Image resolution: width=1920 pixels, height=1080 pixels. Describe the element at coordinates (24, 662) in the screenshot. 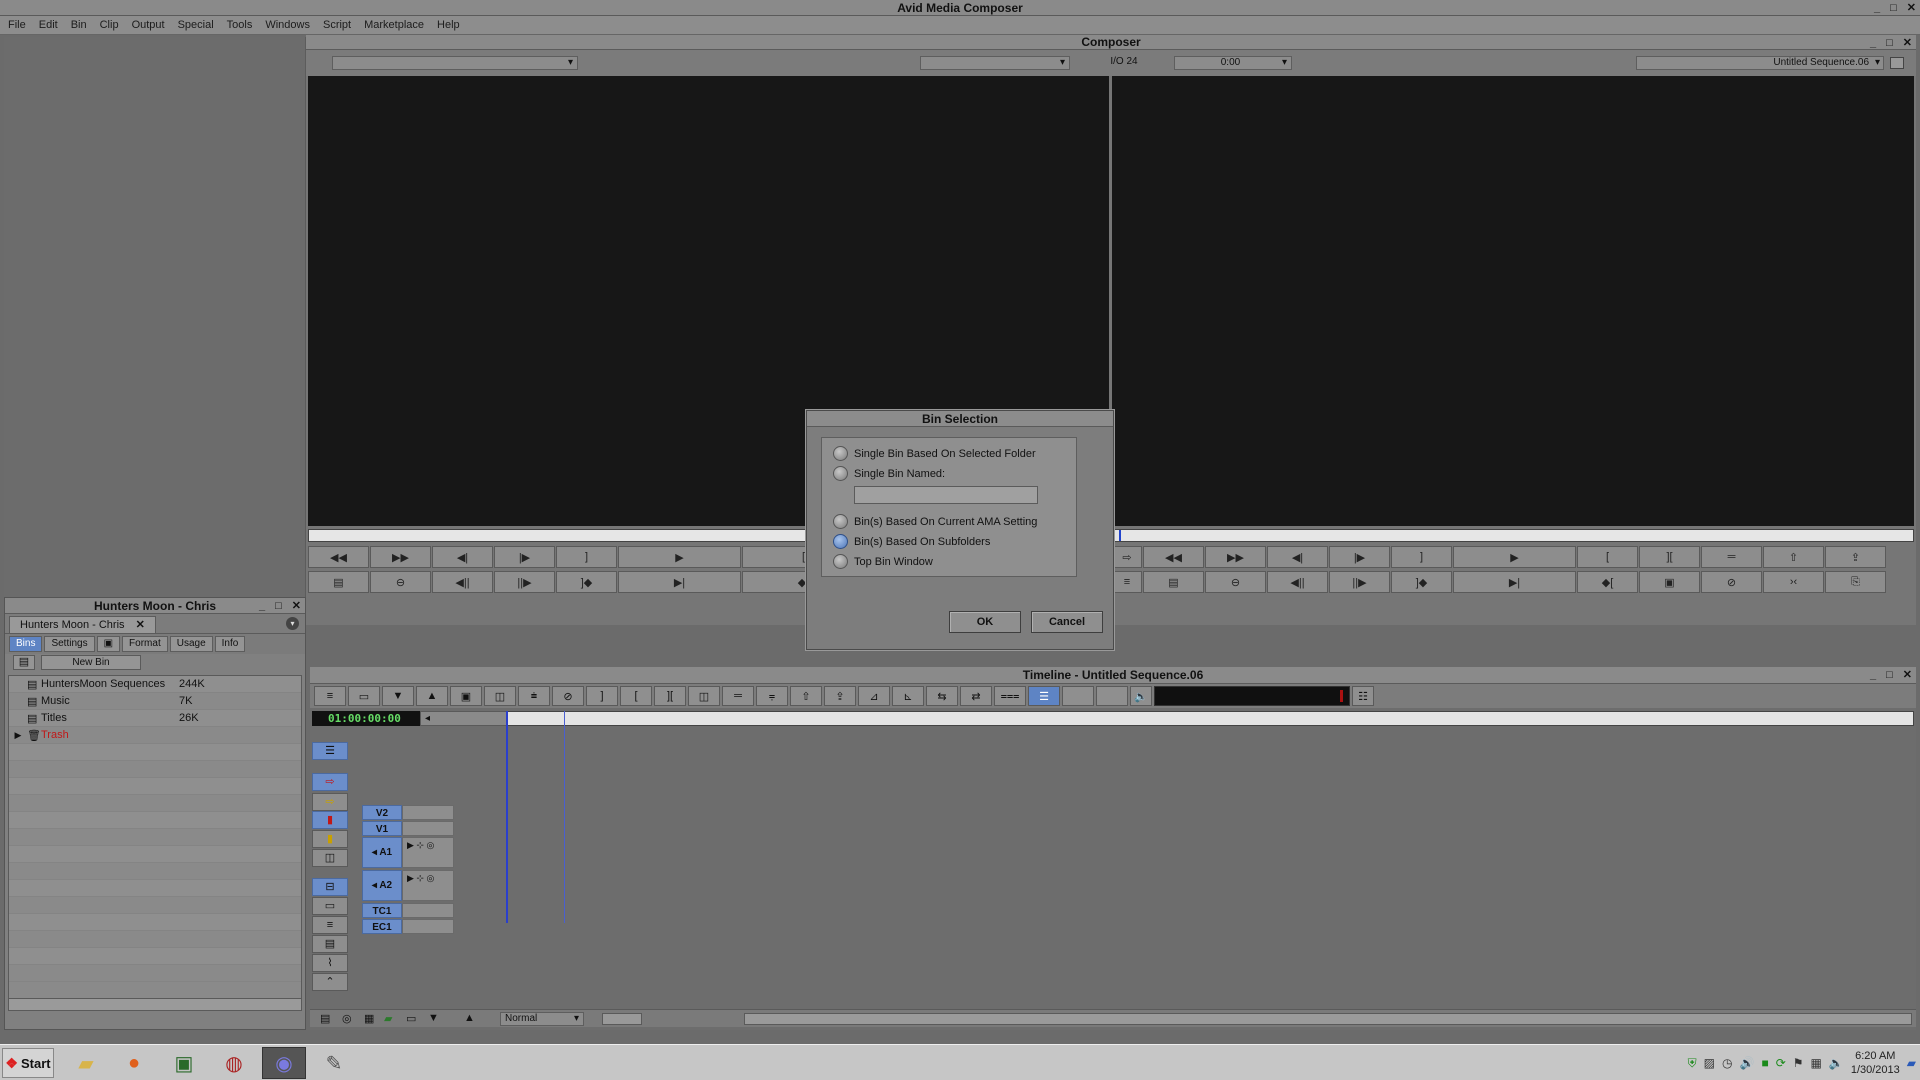

I see `bin-list-icon: ▤` at that location.